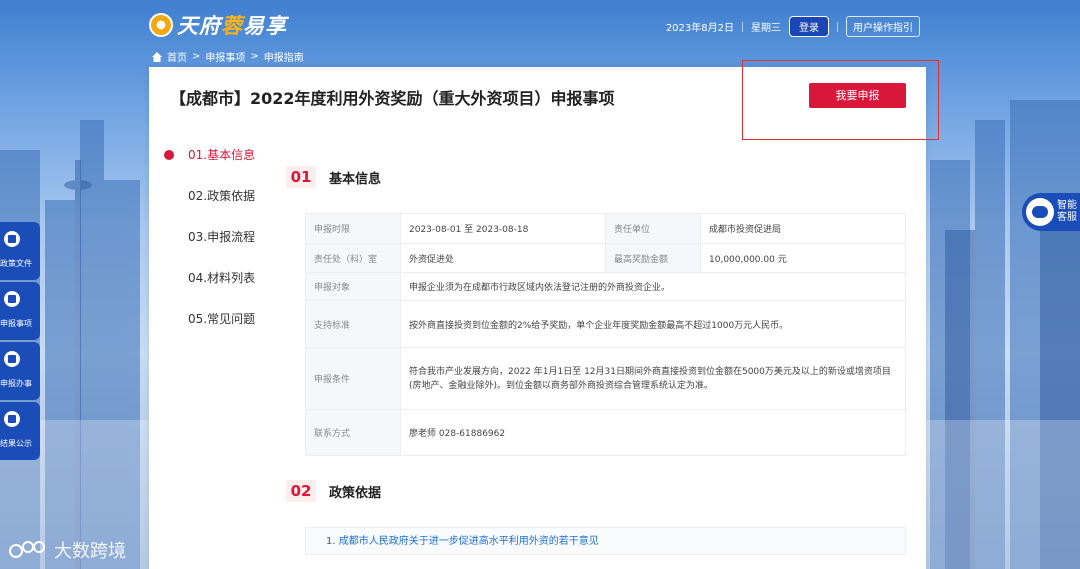 The width and height of the screenshot is (1080, 569). Describe the element at coordinates (90, 551) in the screenshot. I see `watermark-text: 大数跨境` at that location.